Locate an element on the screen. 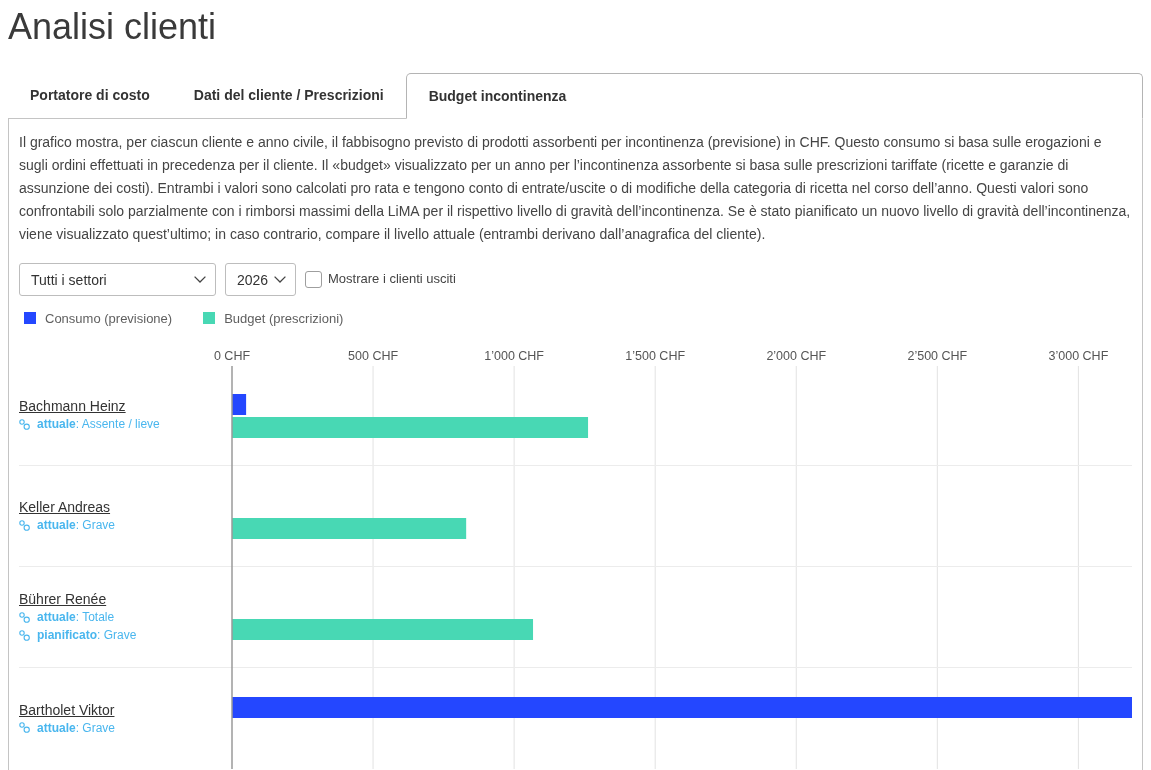 This screenshot has width=1151, height=770. client-name-link: Bührer Renée is located at coordinates (63, 599).